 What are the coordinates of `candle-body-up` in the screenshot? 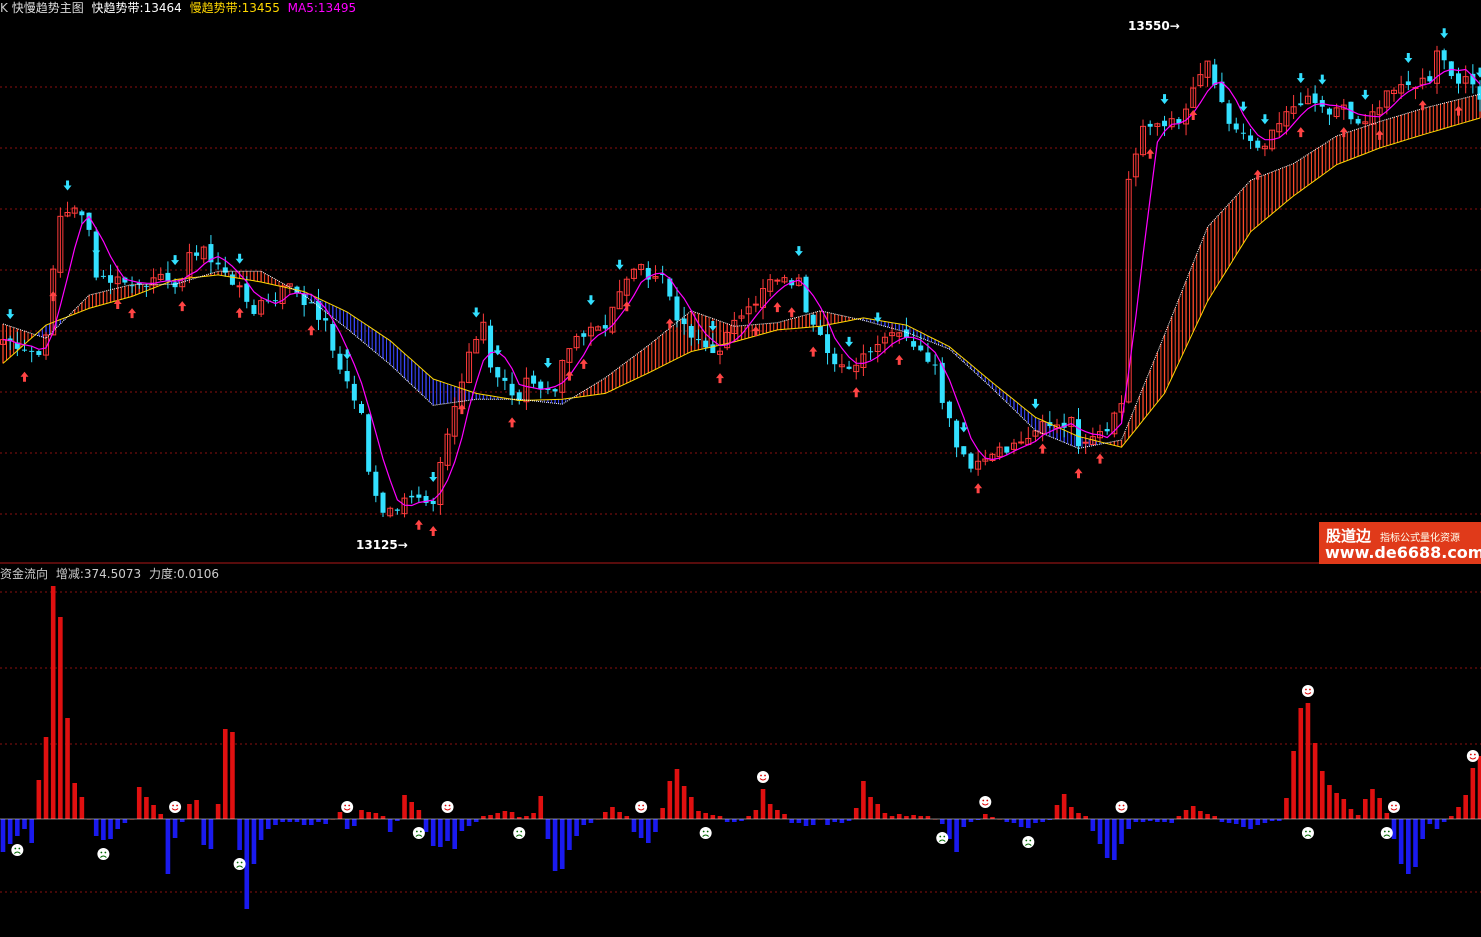 It's located at (1021, 442).